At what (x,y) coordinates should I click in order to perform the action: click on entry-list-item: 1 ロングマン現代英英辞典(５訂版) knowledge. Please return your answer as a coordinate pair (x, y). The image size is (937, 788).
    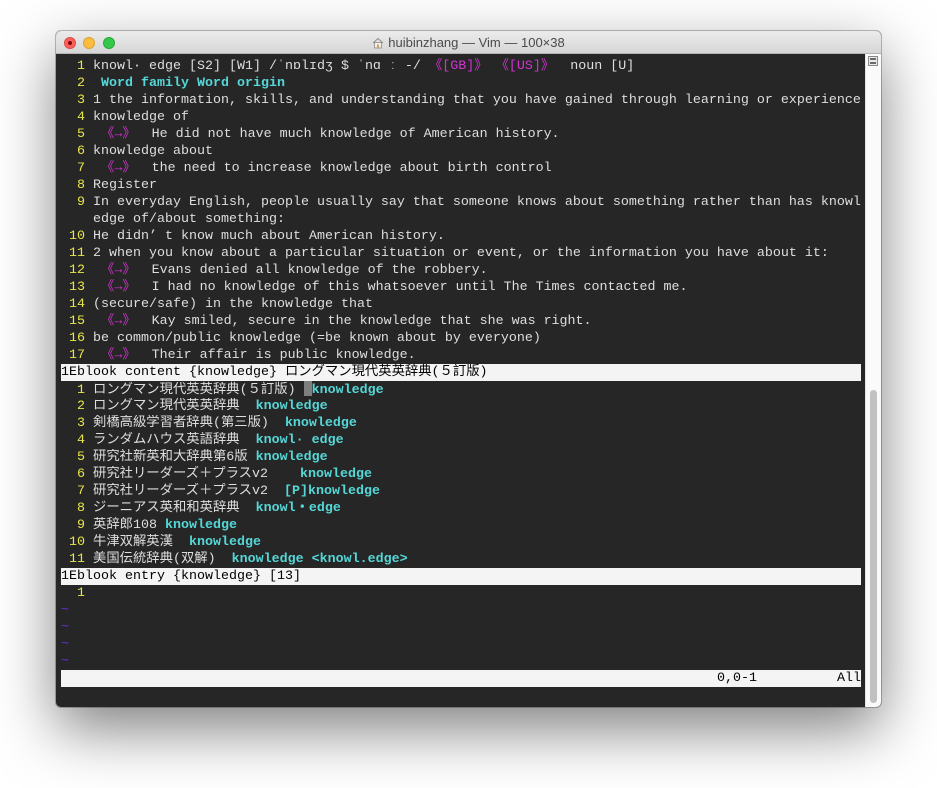
    Looking at the image, I should click on (461, 389).